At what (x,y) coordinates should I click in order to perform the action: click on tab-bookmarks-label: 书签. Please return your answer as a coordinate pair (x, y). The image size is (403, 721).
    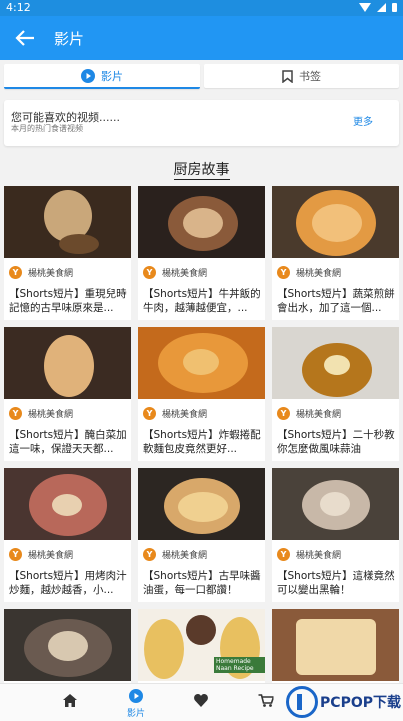
    Looking at the image, I should click on (310, 76).